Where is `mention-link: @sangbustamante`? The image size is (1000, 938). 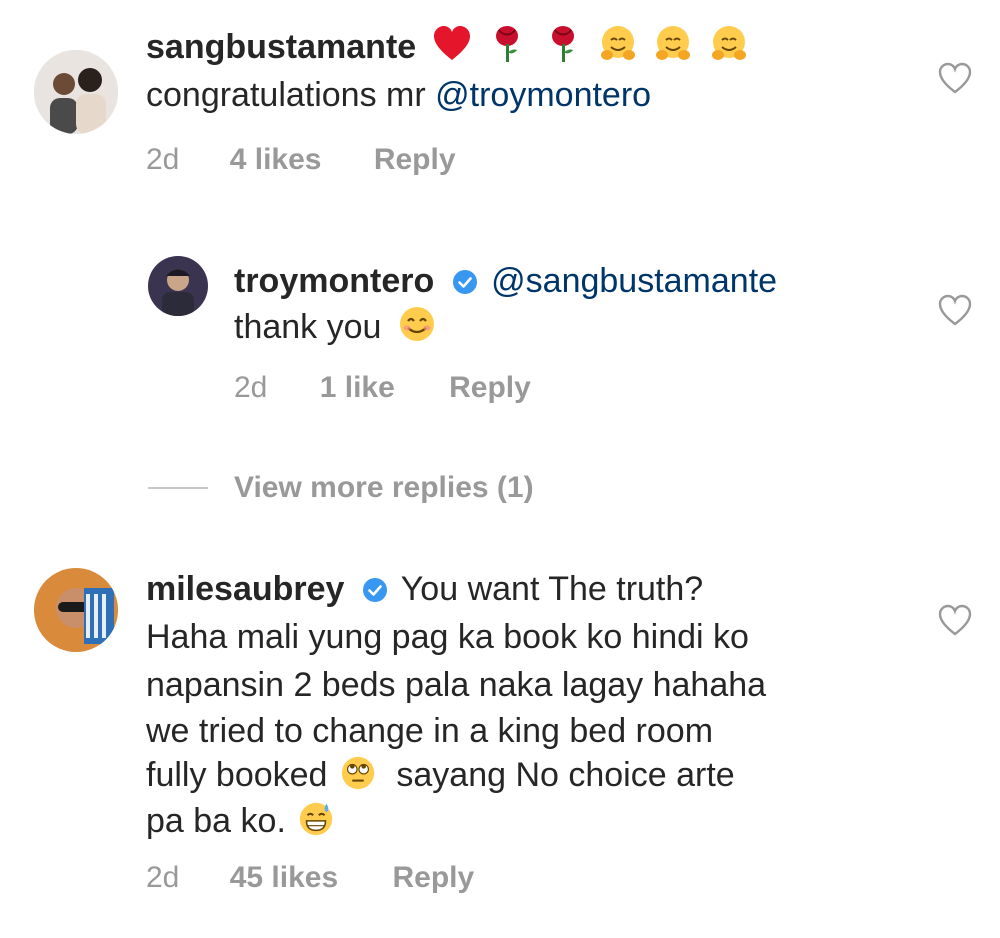
mention-link: @sangbustamante is located at coordinates (634, 281).